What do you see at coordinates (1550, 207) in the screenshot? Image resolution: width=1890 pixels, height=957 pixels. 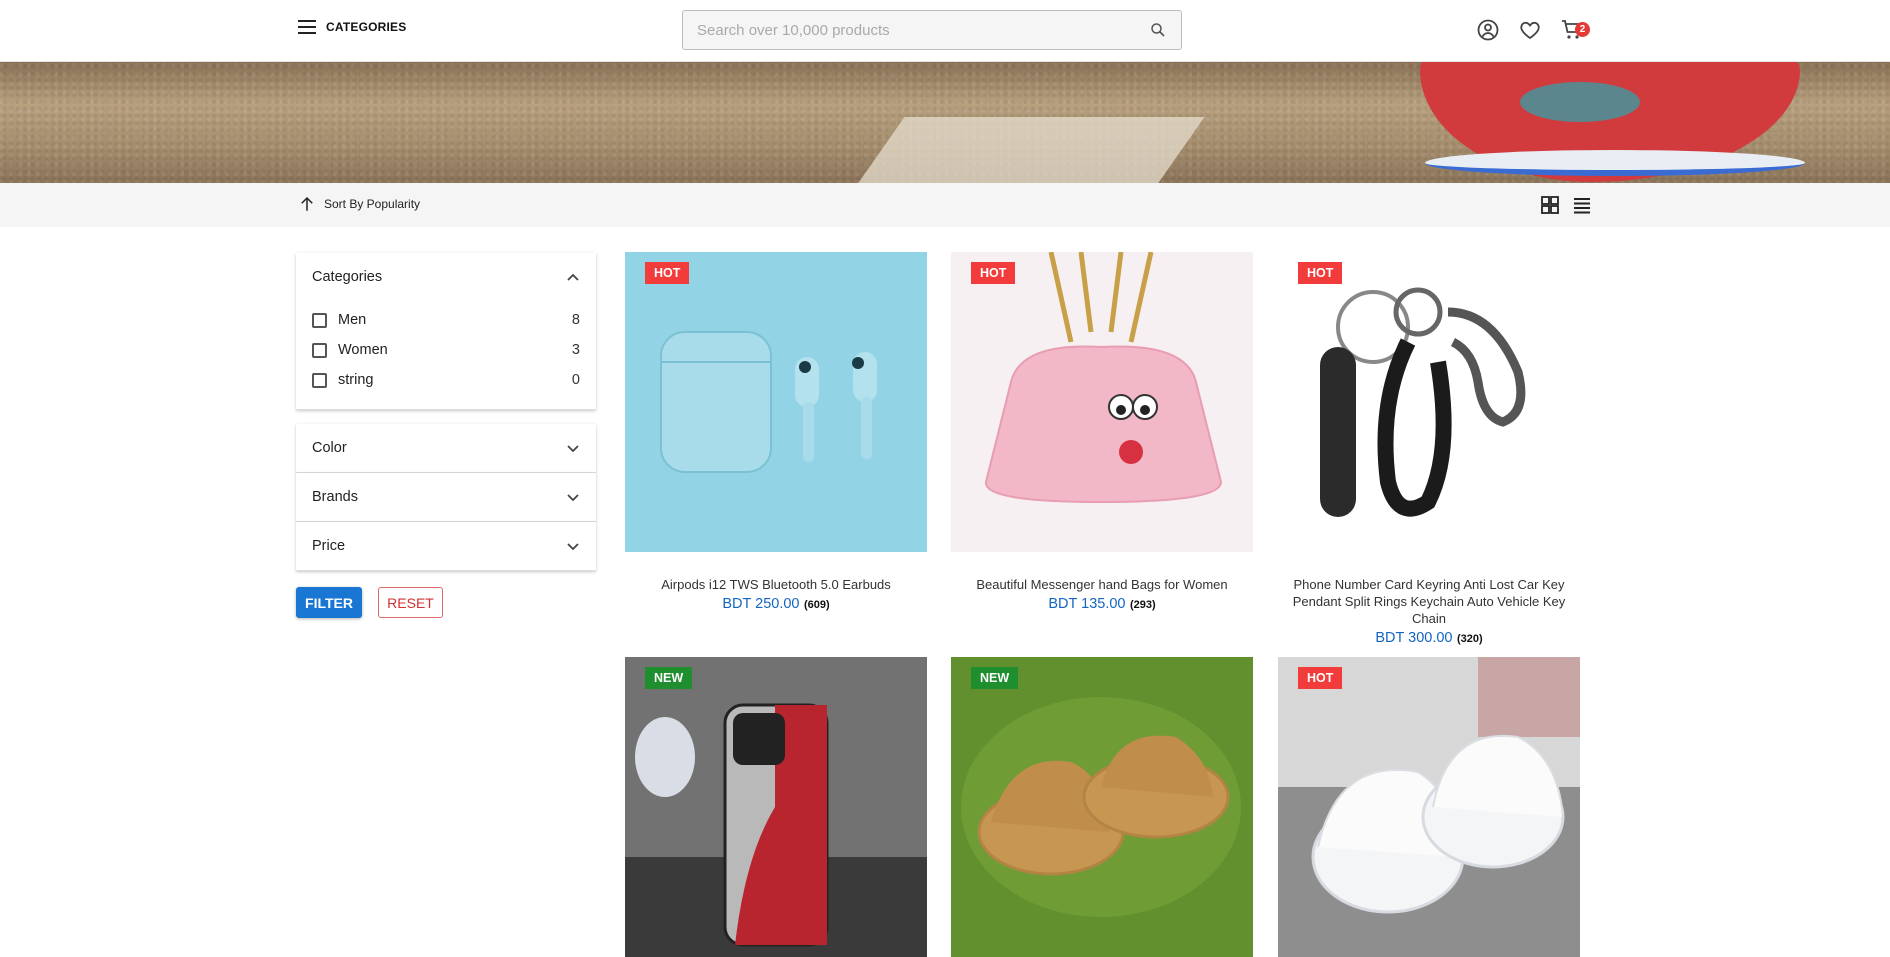 I see `grid-view-icon` at bounding box center [1550, 207].